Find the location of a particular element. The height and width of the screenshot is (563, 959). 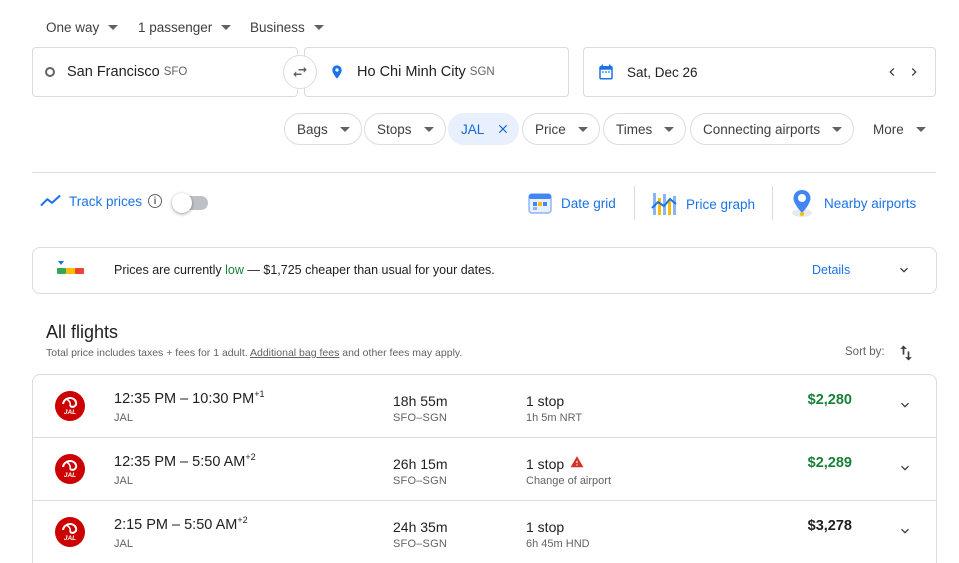

sort-button is located at coordinates (906, 353).